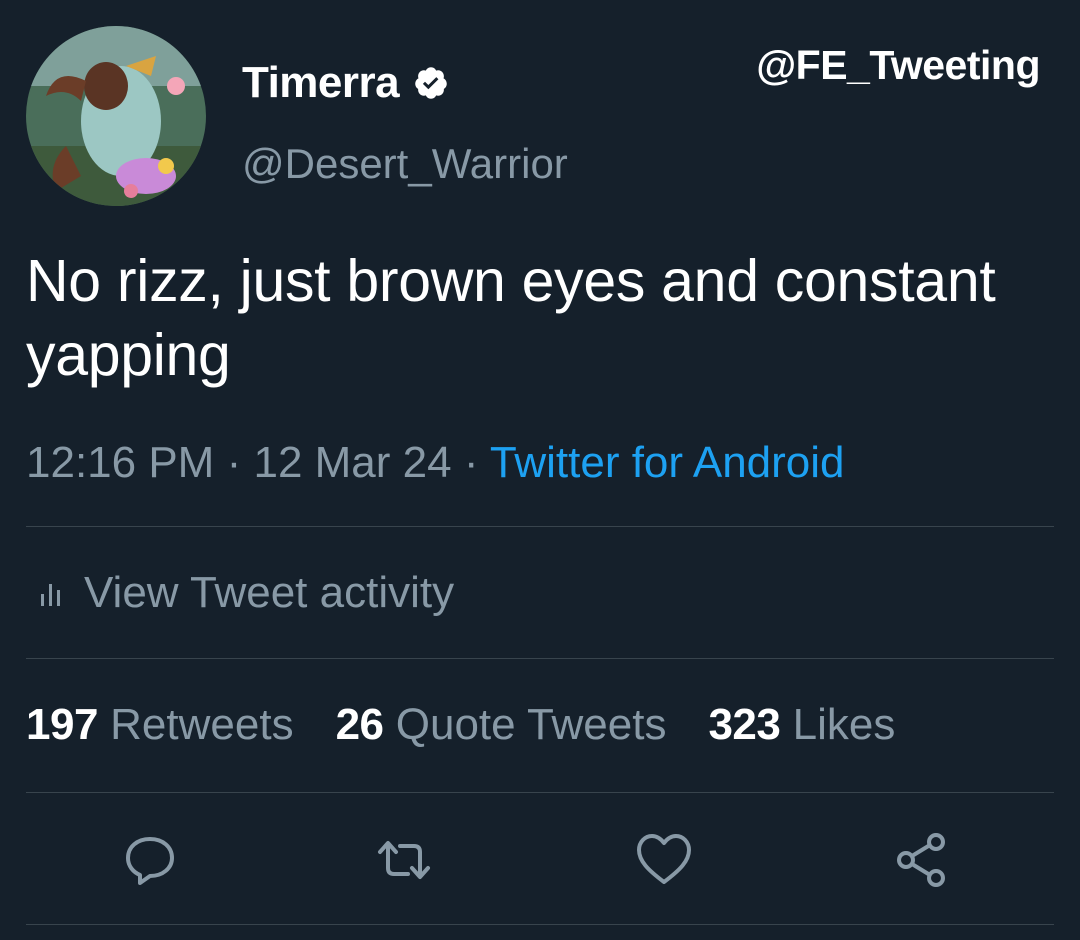 The width and height of the screenshot is (1080, 940). What do you see at coordinates (62, 724) in the screenshot?
I see `retweets-count: 197` at bounding box center [62, 724].